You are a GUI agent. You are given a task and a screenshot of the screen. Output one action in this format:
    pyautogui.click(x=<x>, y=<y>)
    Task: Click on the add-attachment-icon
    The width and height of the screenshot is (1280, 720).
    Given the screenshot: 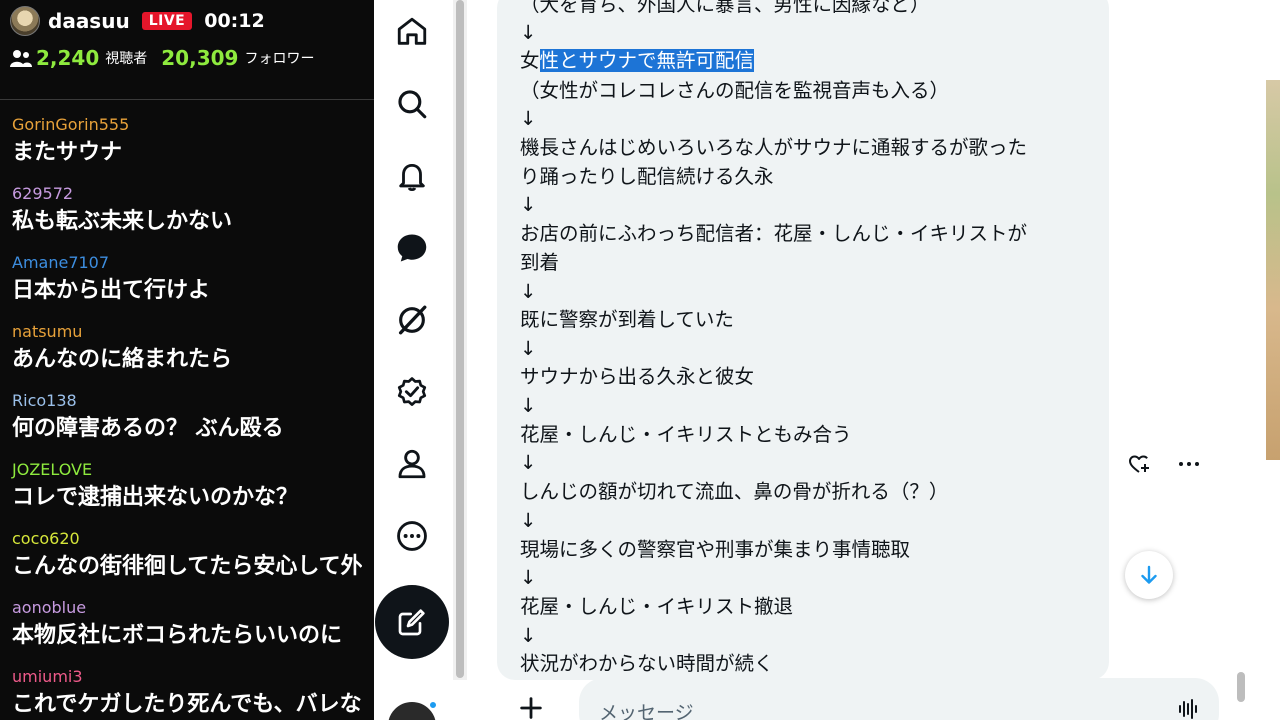 What is the action you would take?
    pyautogui.click(x=531, y=707)
    